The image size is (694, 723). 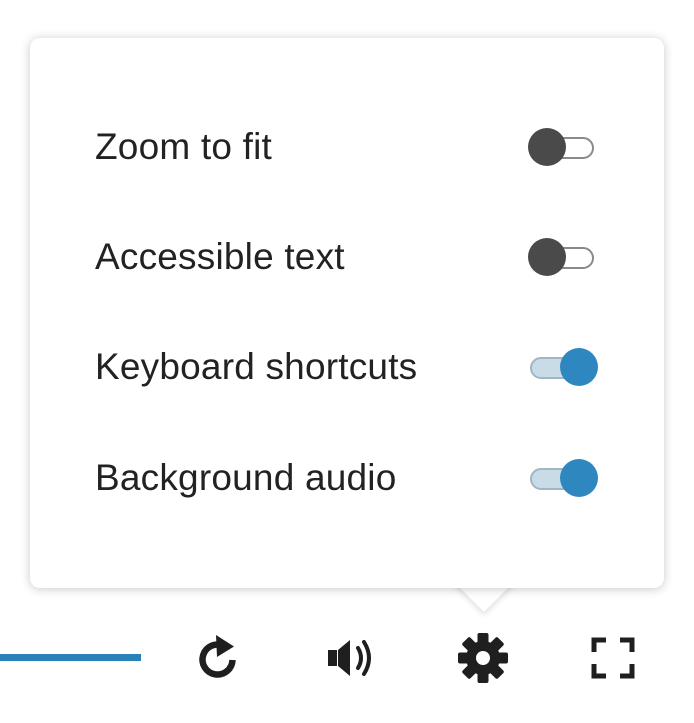 What do you see at coordinates (347, 257) in the screenshot?
I see `setting-row-accessible-text: Accessible text` at bounding box center [347, 257].